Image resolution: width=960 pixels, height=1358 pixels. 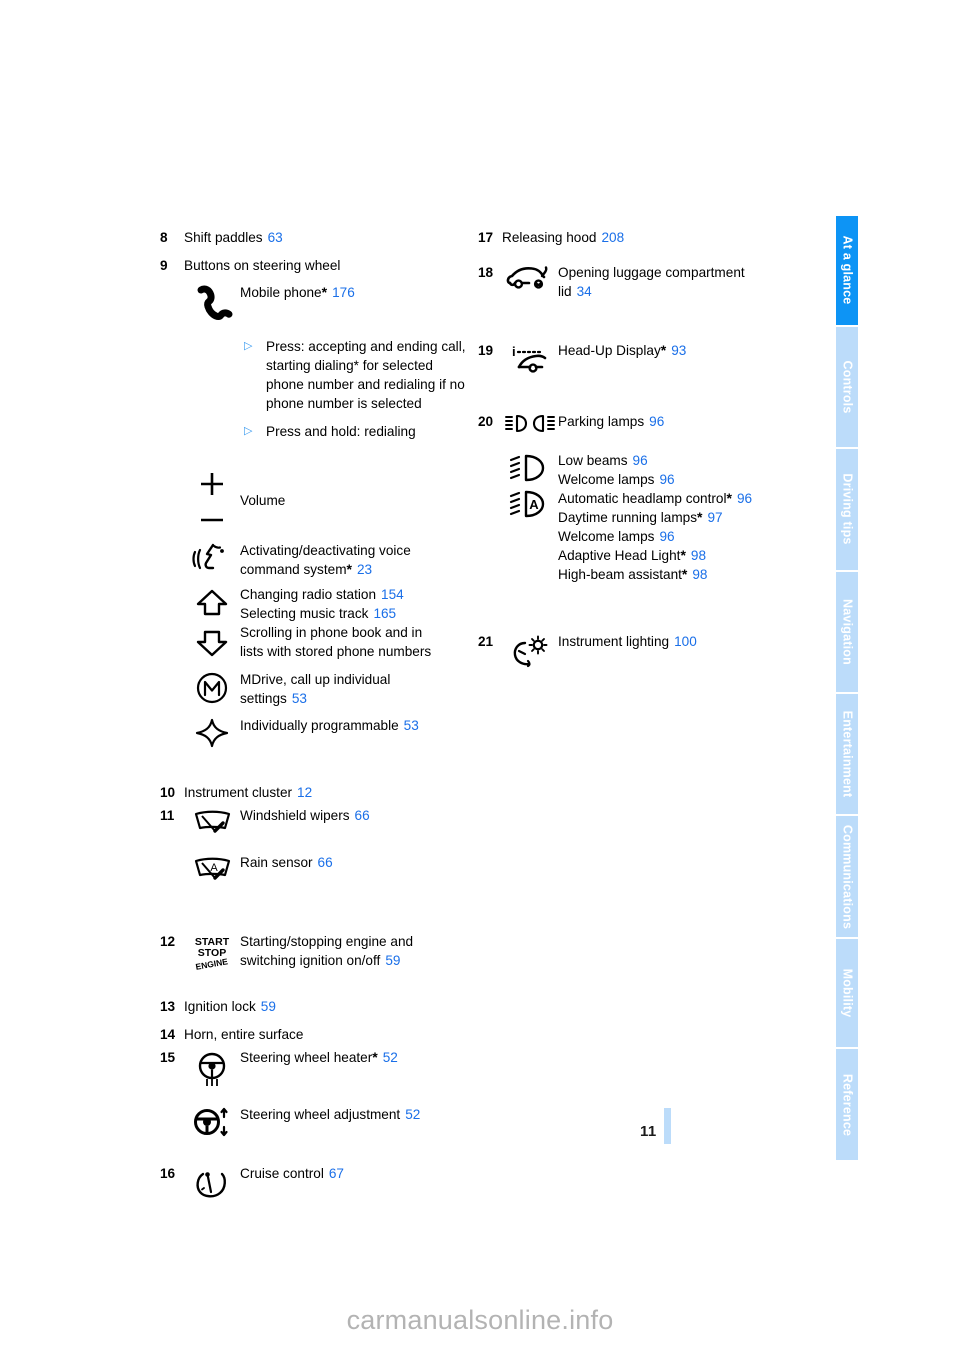 What do you see at coordinates (847, 755) in the screenshot?
I see `tab-entertainment: Entertainment` at bounding box center [847, 755].